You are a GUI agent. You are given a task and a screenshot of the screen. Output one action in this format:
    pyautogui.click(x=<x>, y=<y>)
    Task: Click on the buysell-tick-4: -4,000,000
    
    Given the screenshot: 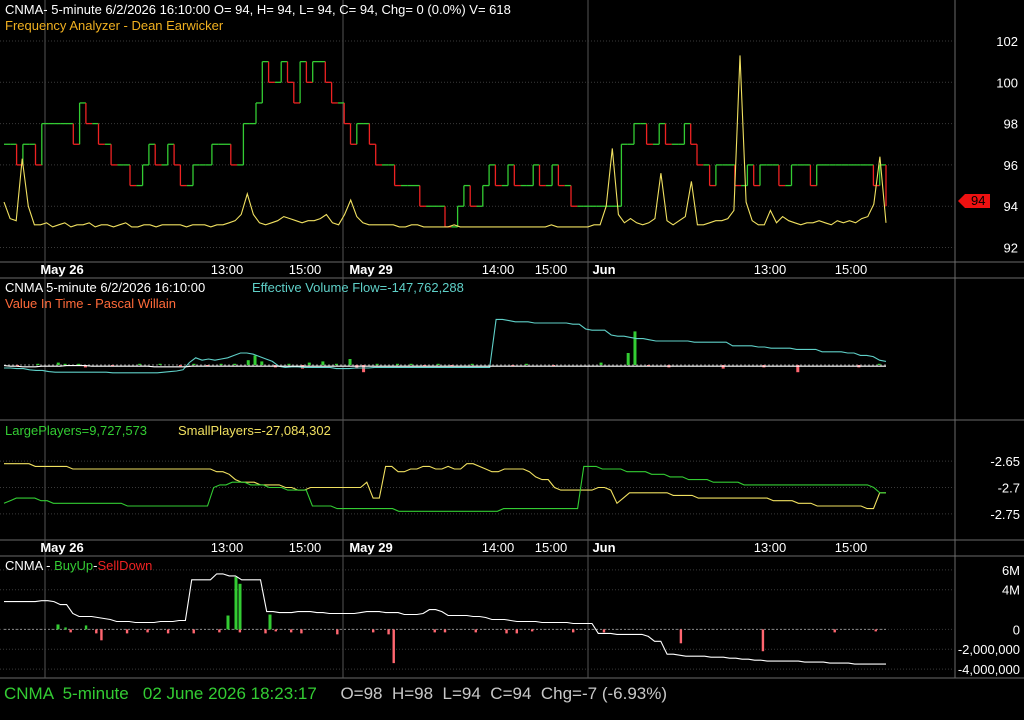 What is the action you would take?
    pyautogui.click(x=989, y=669)
    